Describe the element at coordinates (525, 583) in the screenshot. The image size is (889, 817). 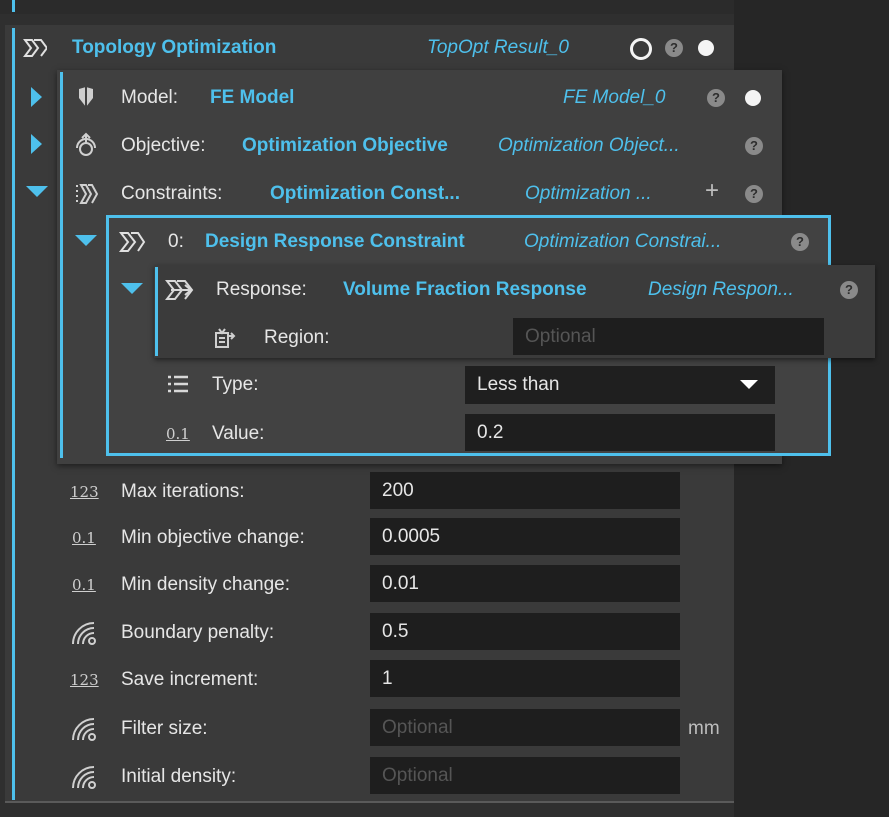
I see `min-density-change-input: 0.01` at that location.